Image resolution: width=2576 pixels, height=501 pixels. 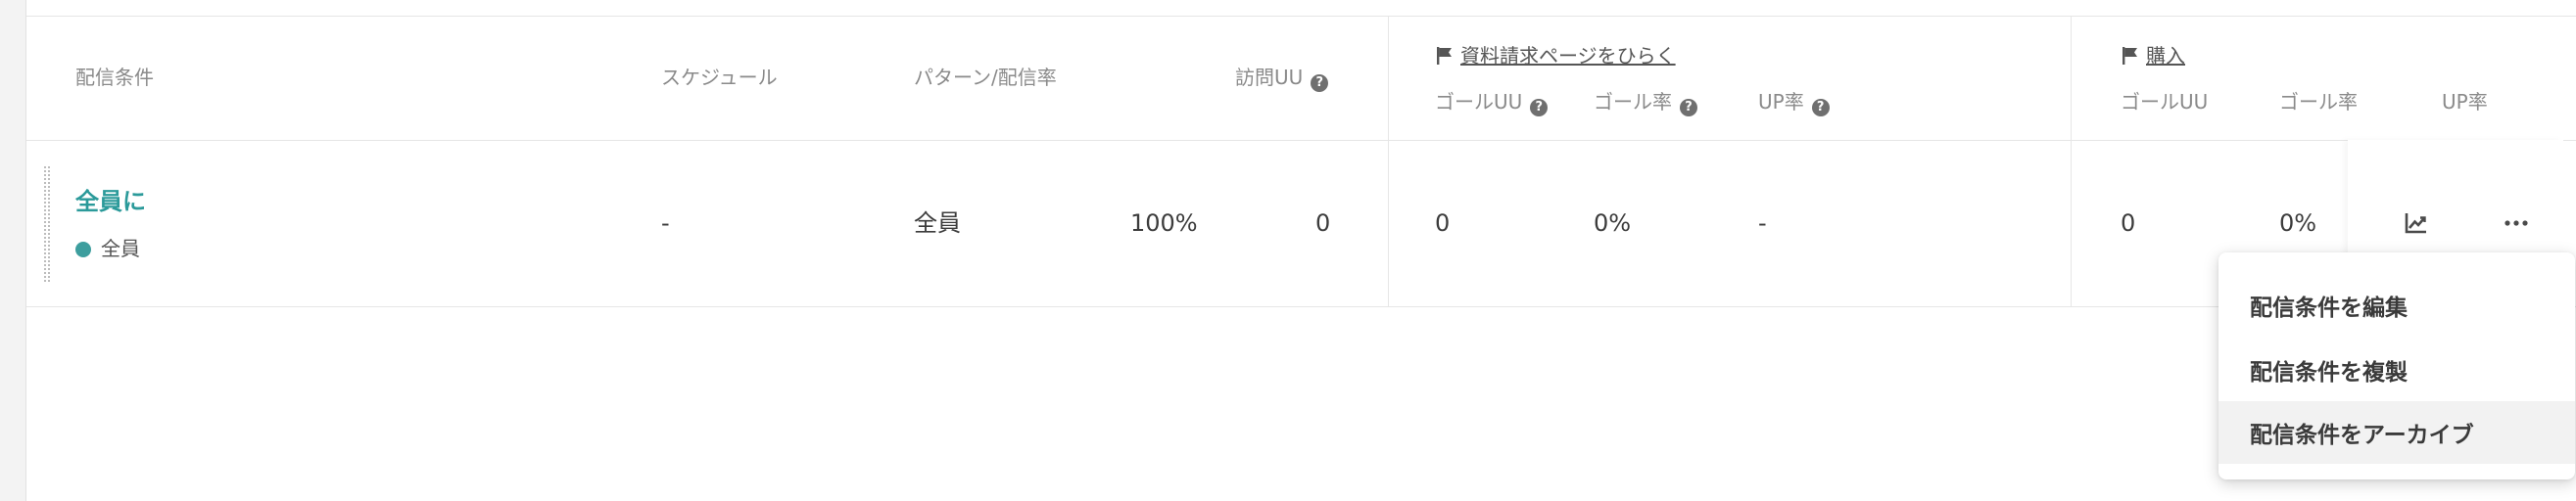 What do you see at coordinates (1613, 223) in the screenshot?
I see `goal-1-goal-rate-value: 0%` at bounding box center [1613, 223].